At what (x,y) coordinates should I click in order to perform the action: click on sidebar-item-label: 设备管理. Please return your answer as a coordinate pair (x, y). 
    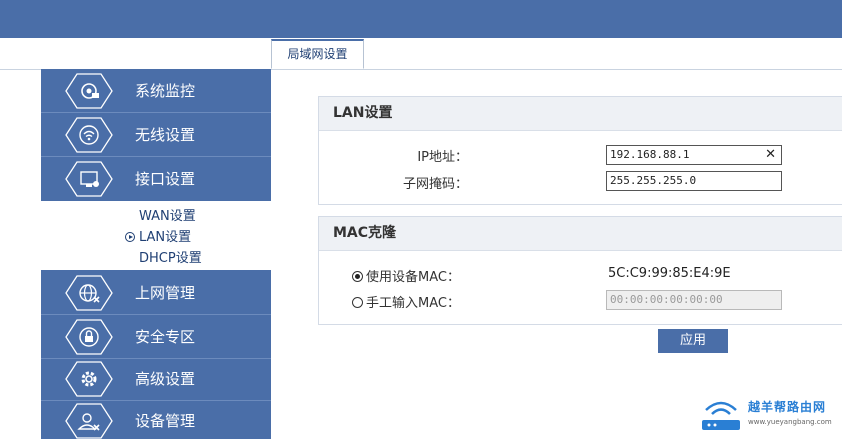
    Looking at the image, I should click on (165, 421).